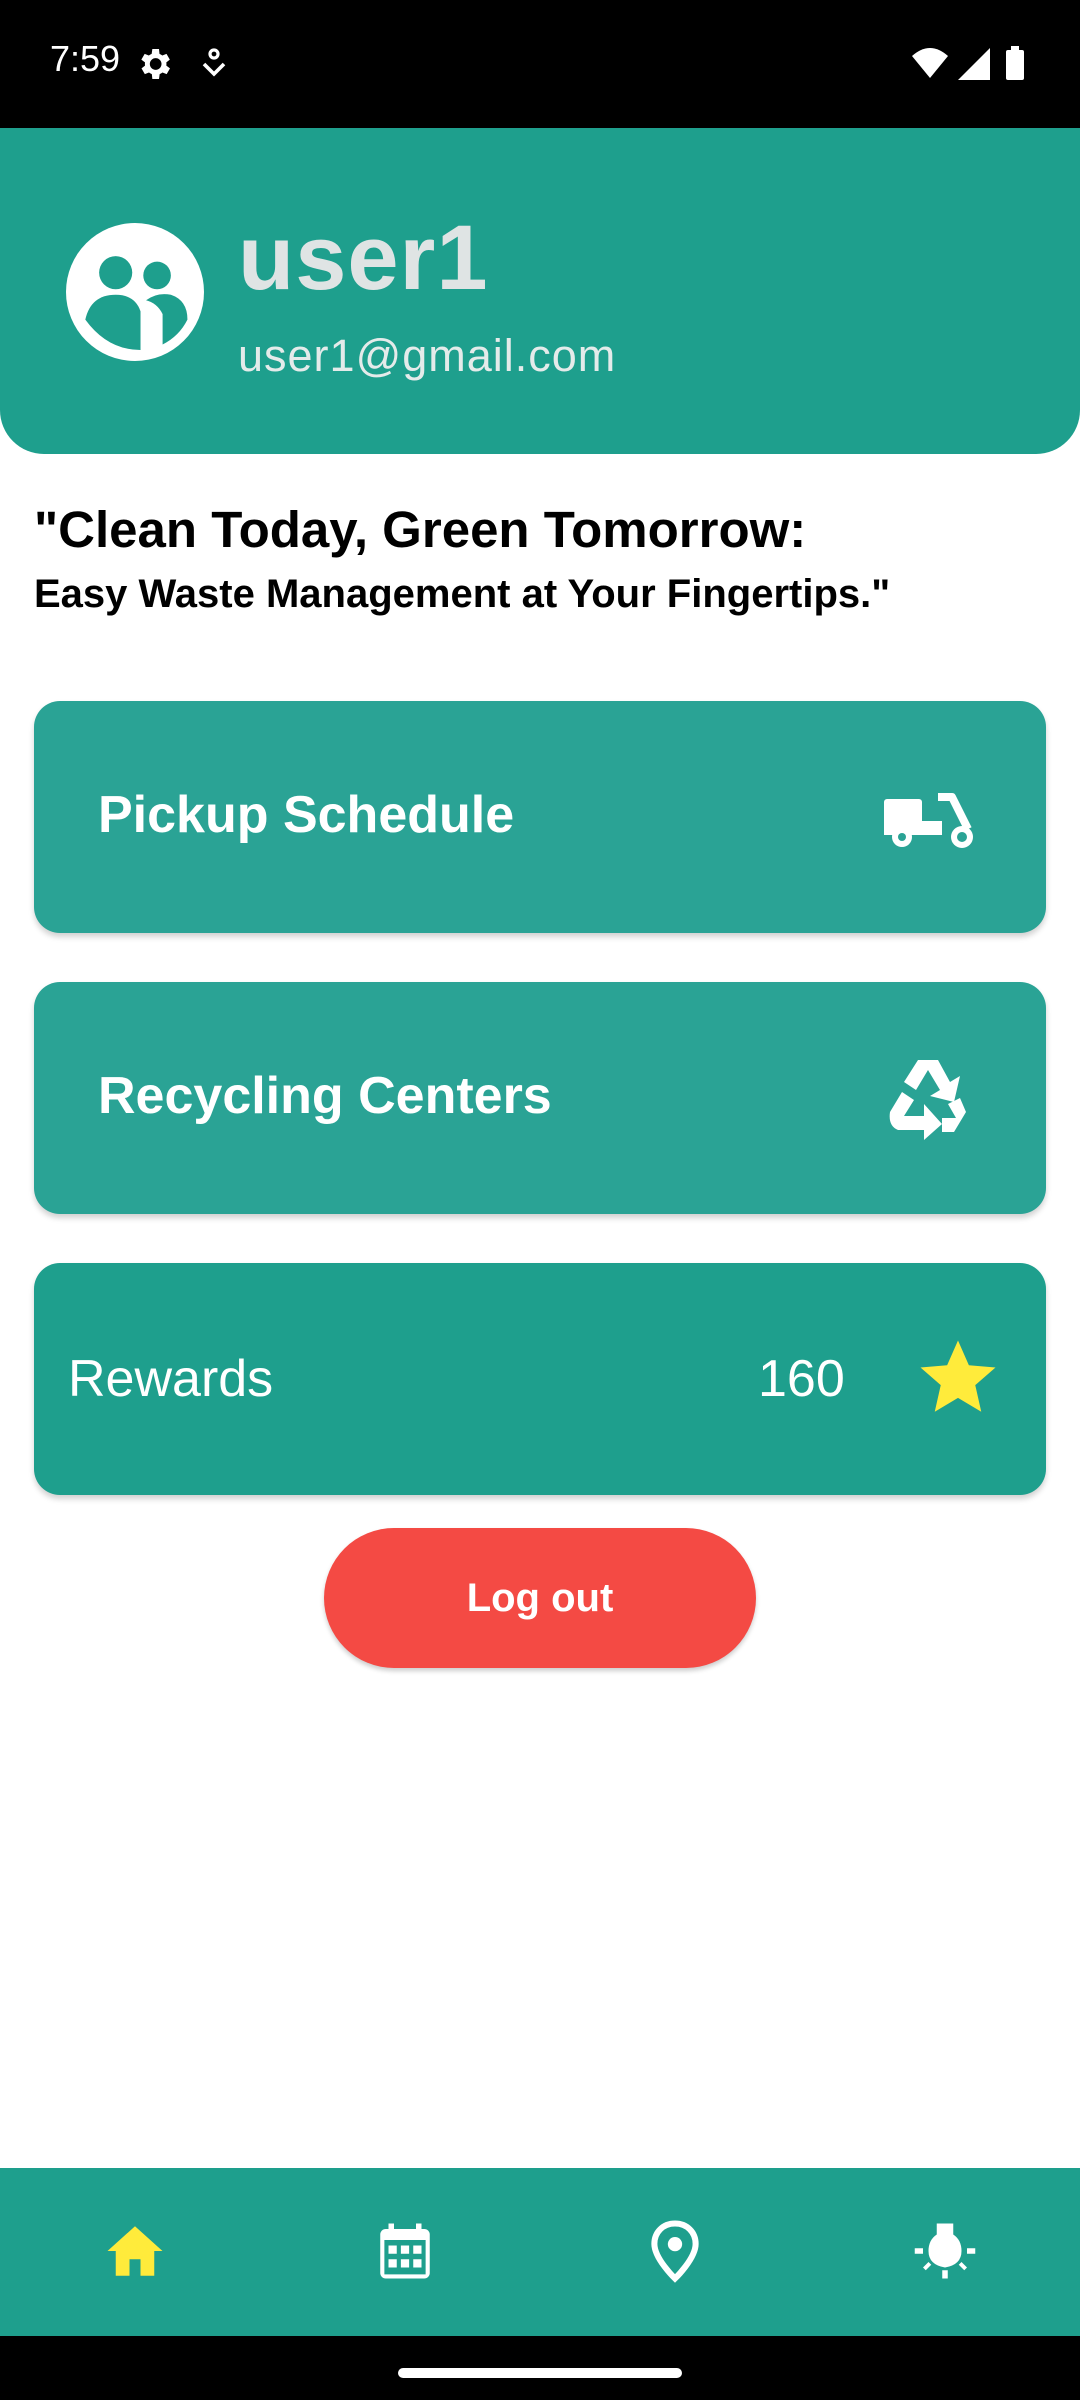  What do you see at coordinates (214, 62) in the screenshot?
I see `notification-icon` at bounding box center [214, 62].